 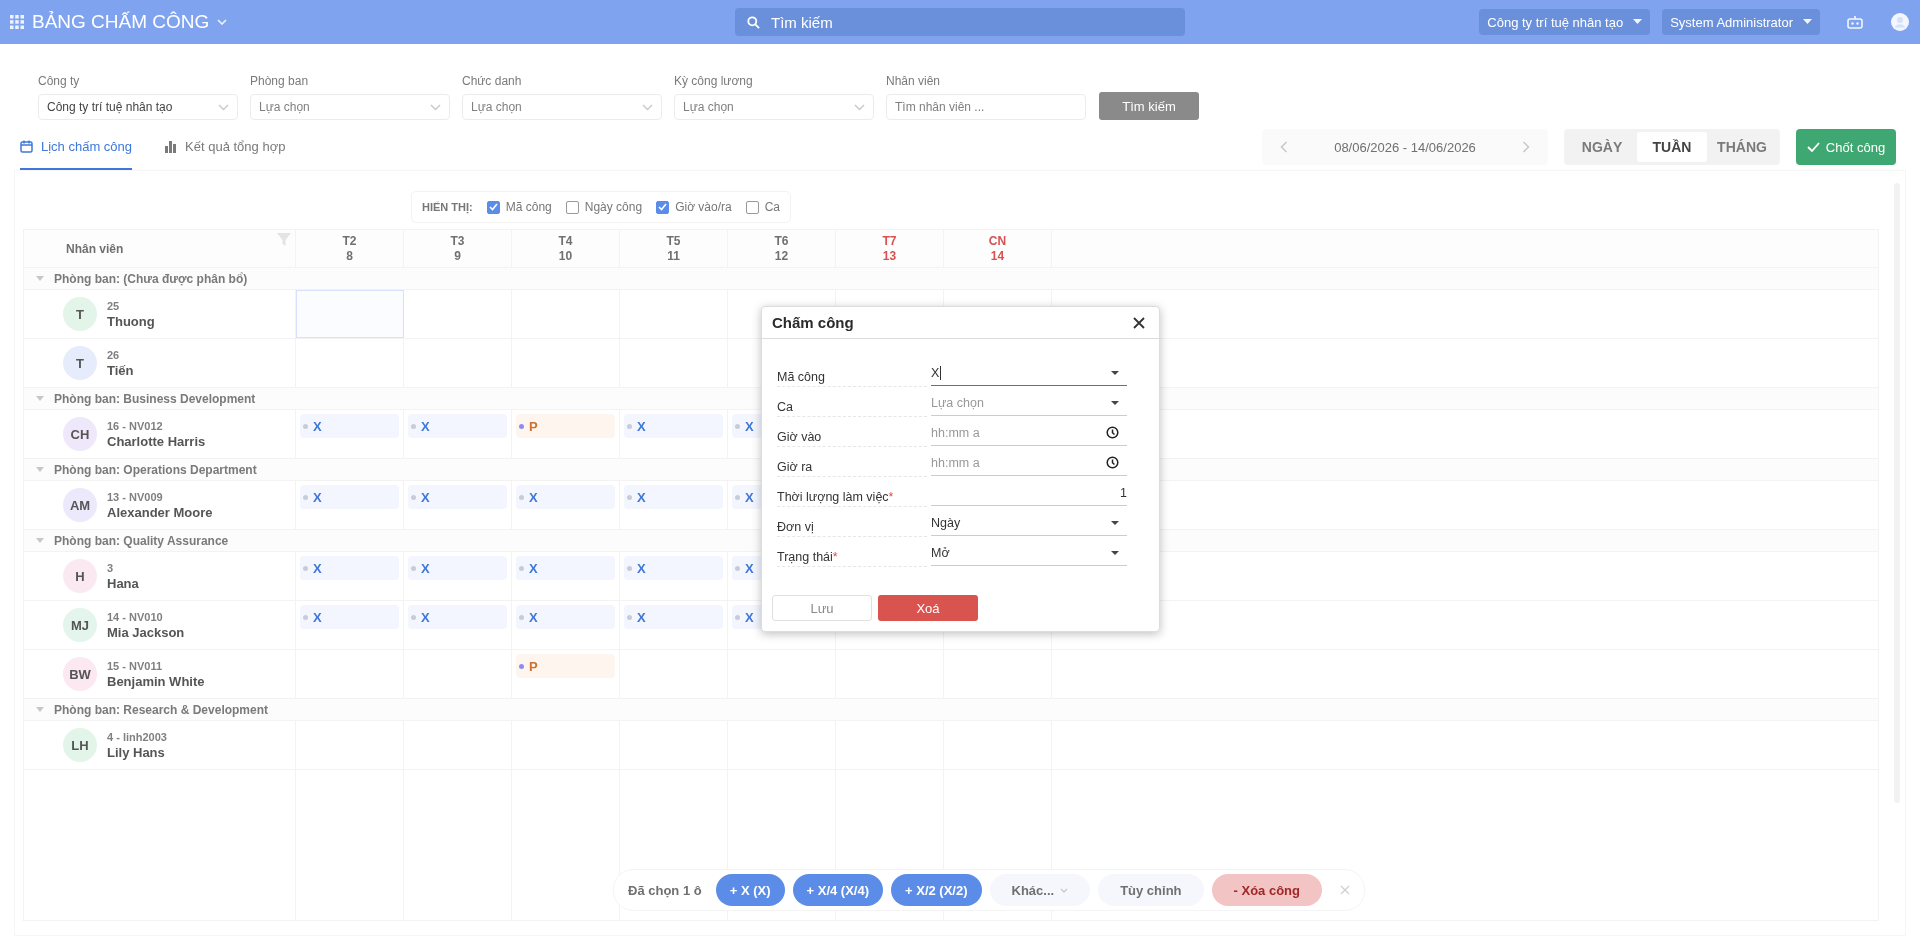 What do you see at coordinates (1149, 106) in the screenshot?
I see `search-button: Tìm kiếm` at bounding box center [1149, 106].